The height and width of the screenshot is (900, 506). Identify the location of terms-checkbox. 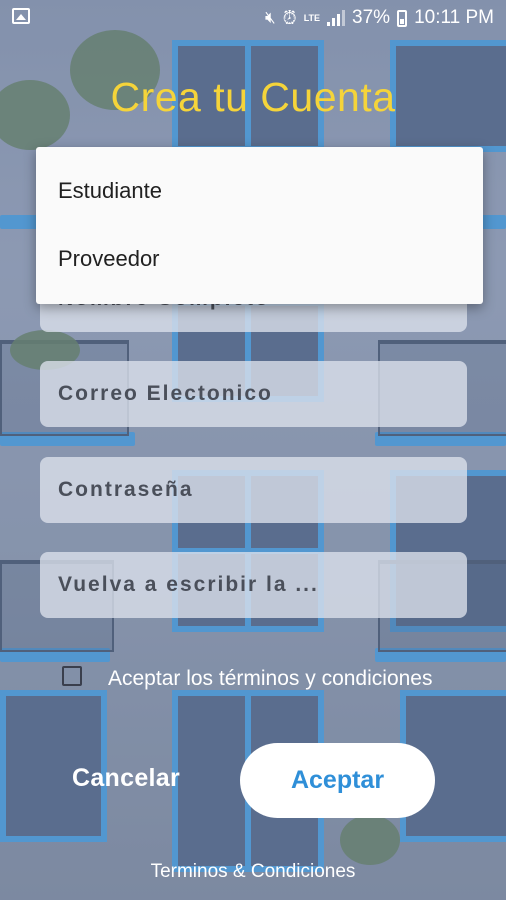
(72, 676).